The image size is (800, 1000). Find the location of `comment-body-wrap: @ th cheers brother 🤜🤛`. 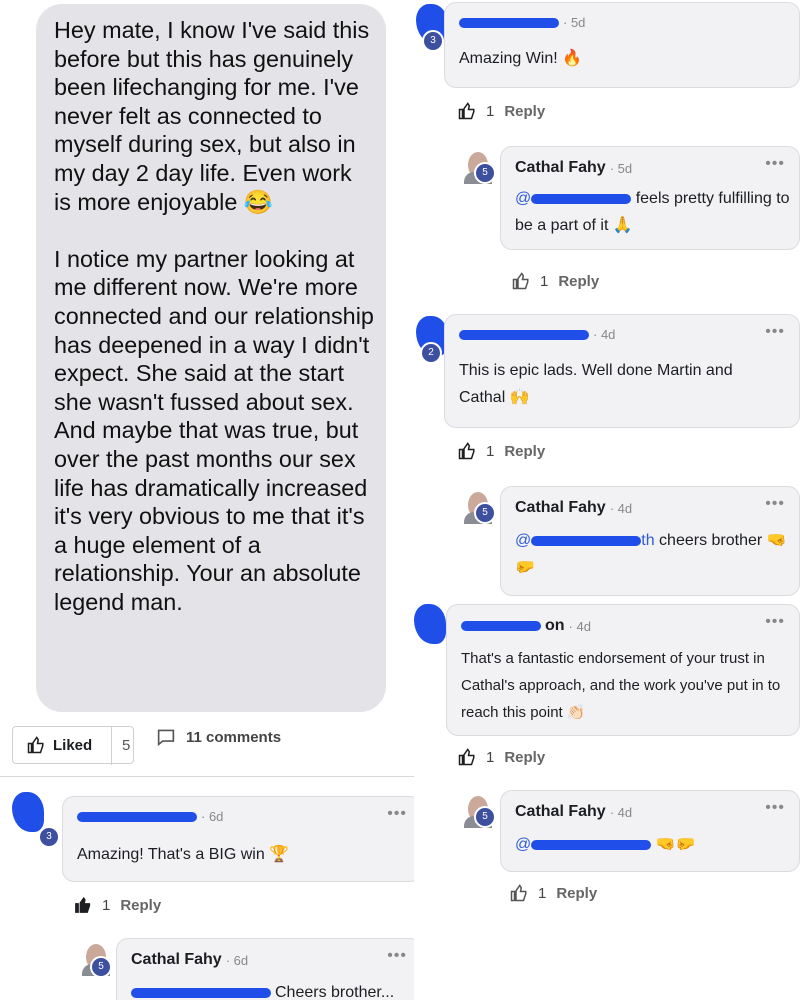

comment-body-wrap: @ th cheers brother 🤜🤛 is located at coordinates (655, 554).